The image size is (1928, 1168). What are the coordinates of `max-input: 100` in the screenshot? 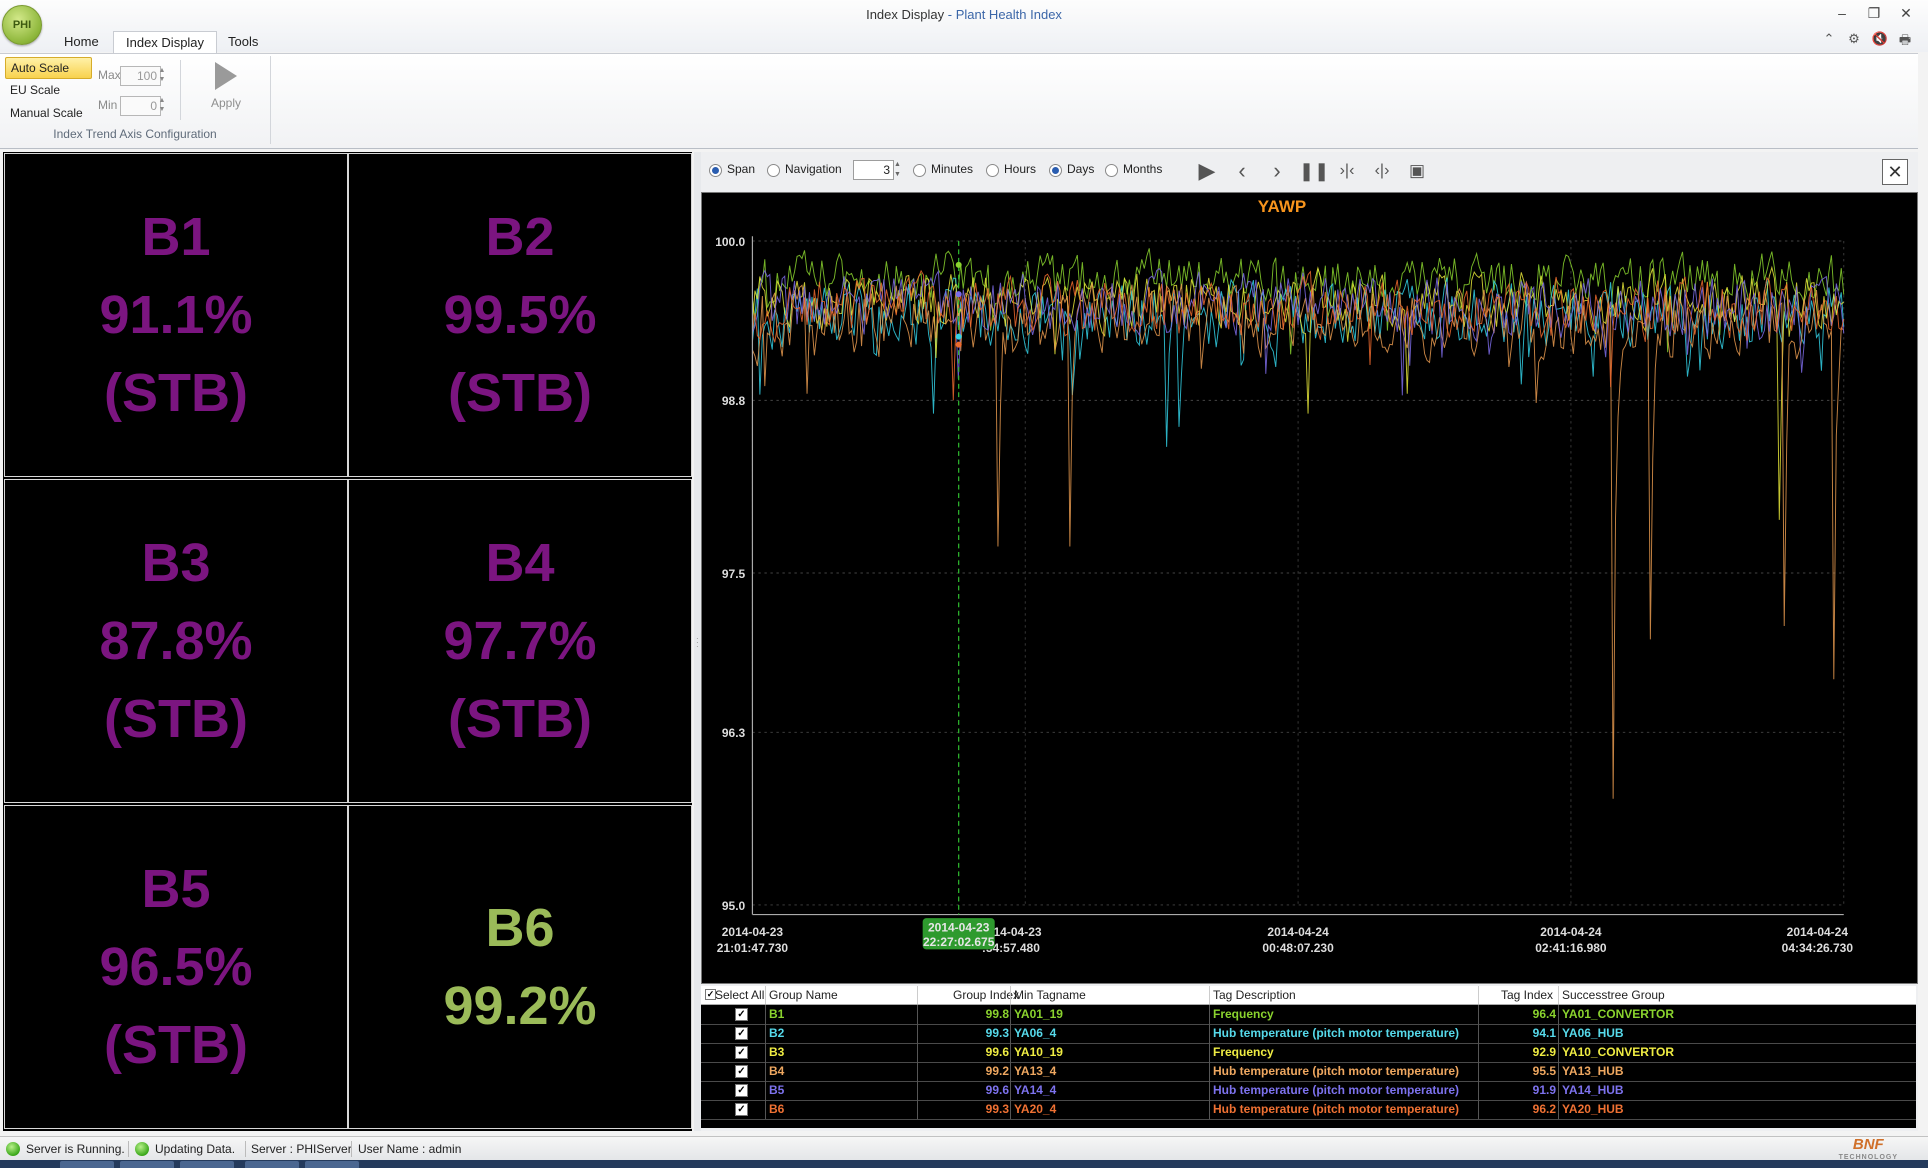 It's located at (140, 76).